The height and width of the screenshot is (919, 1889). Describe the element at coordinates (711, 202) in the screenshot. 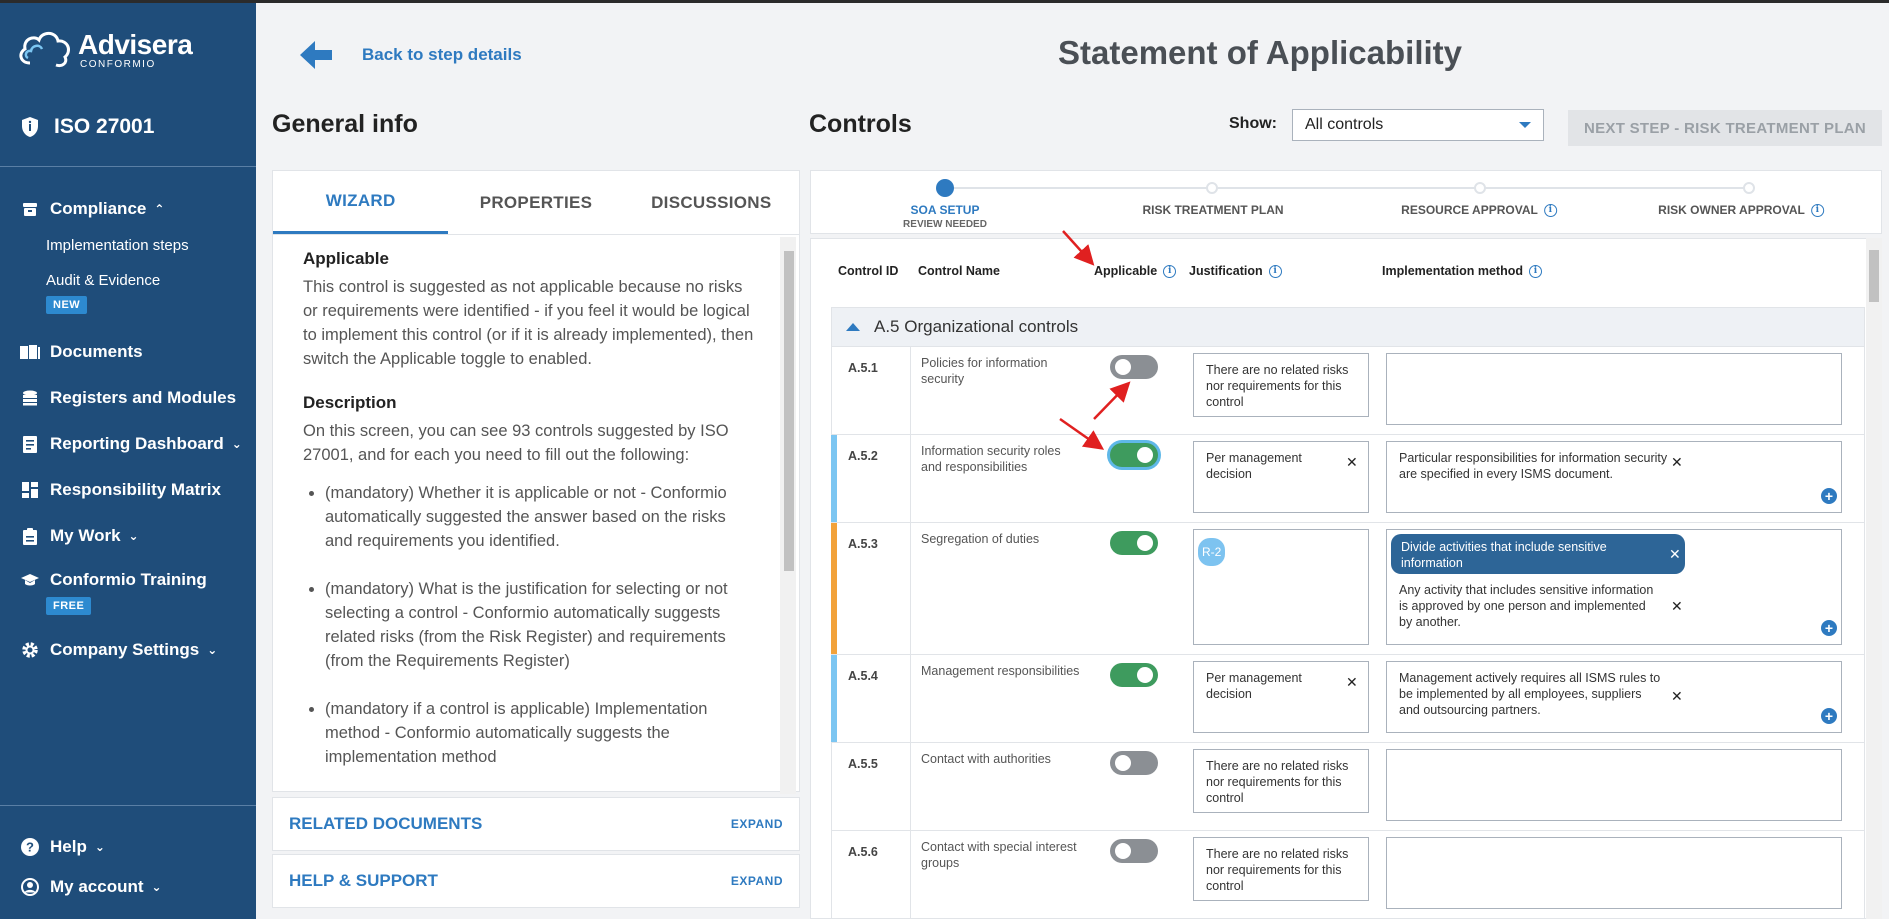

I see `tab-discussions: DISCUSSIONS` at that location.